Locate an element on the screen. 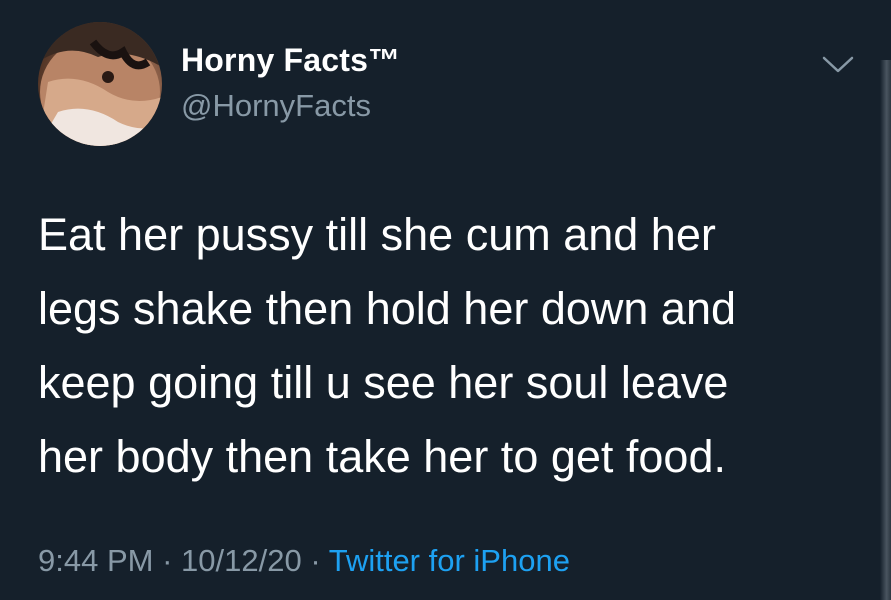 The width and height of the screenshot is (891, 600). tweet-source-link: Twitter for iPhone is located at coordinates (449, 560).